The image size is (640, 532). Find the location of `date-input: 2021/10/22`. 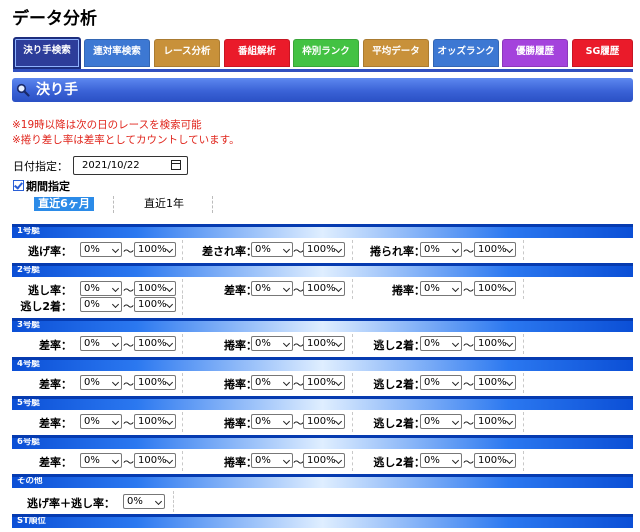

date-input: 2021/10/22 is located at coordinates (130, 165).